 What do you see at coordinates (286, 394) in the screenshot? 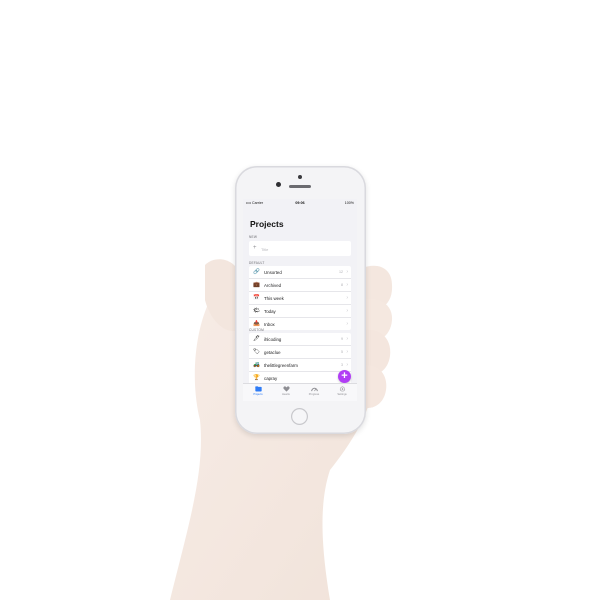
I see `tab-label: Hearts` at bounding box center [286, 394].